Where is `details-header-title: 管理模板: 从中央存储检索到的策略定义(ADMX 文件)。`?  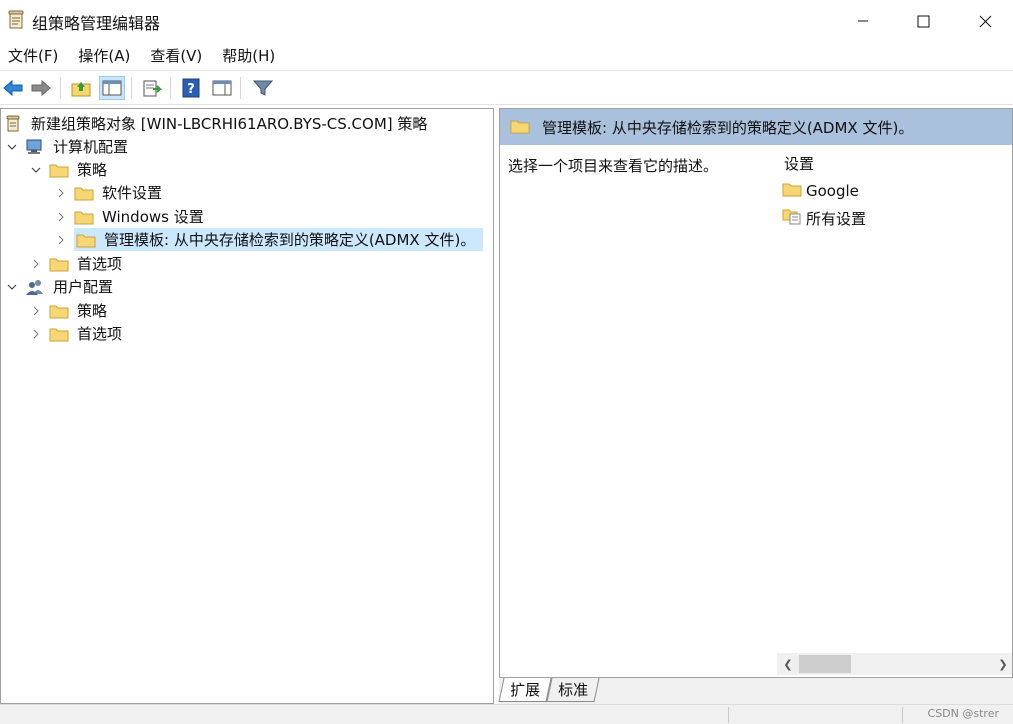 details-header-title: 管理模板: 从中央存储检索到的策略定义(ADMX 文件)。 is located at coordinates (728, 128).